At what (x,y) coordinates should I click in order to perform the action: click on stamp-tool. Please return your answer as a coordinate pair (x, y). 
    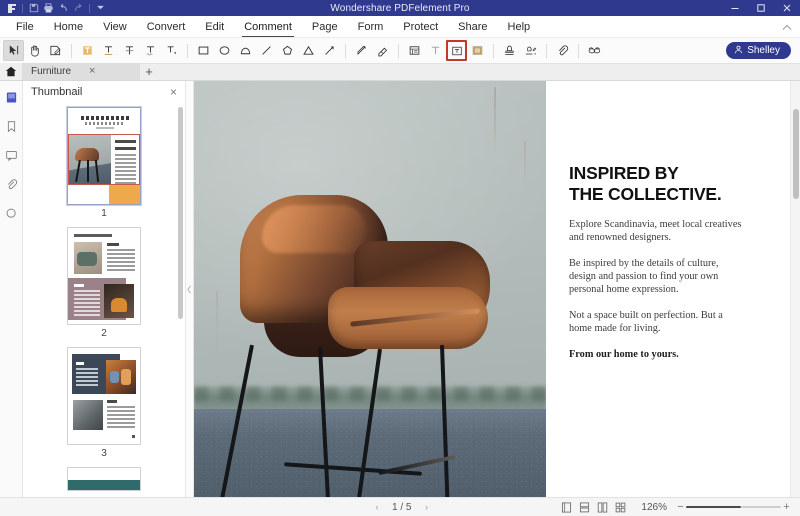
    Looking at the image, I should click on (509, 50).